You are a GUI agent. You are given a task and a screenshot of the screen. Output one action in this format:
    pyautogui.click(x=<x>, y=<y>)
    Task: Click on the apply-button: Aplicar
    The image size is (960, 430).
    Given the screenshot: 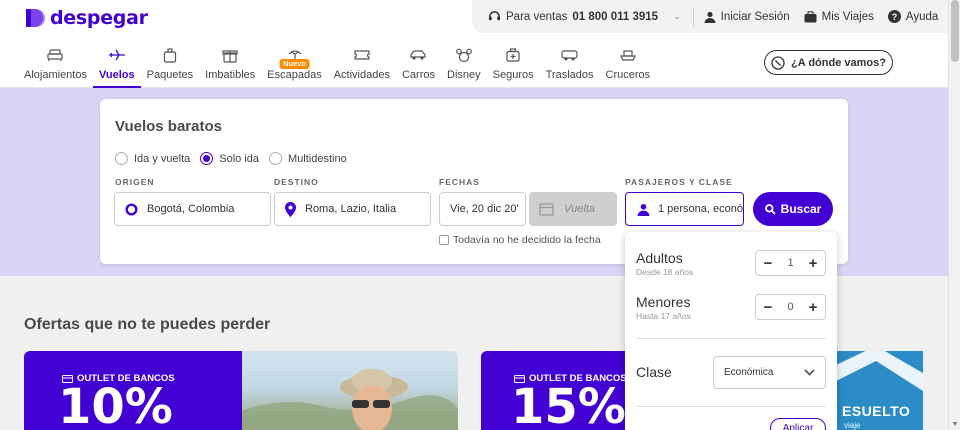 What is the action you would take?
    pyautogui.click(x=798, y=424)
    